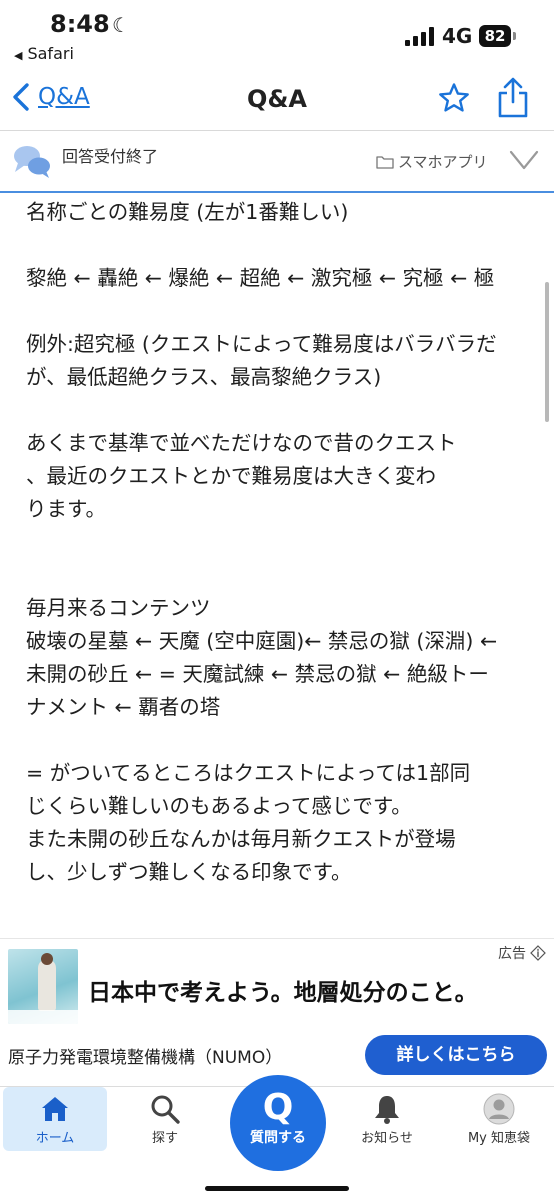 This screenshot has height=1201, width=554. What do you see at coordinates (50, 53) in the screenshot?
I see `back-app-label: Safari` at bounding box center [50, 53].